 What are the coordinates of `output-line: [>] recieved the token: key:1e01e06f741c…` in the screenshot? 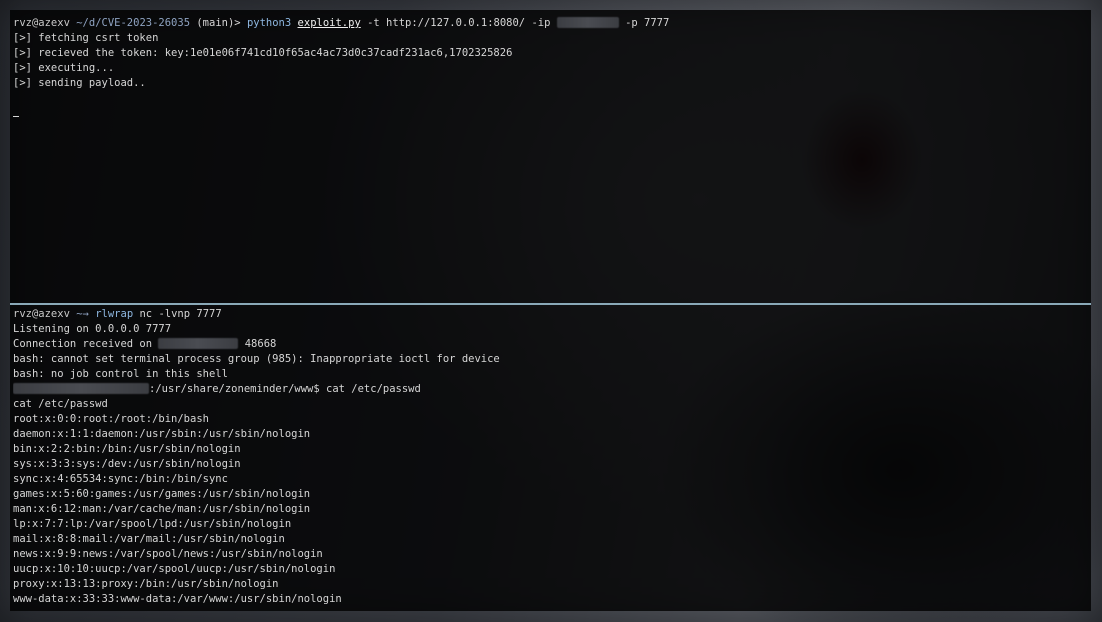 It's located at (263, 53).